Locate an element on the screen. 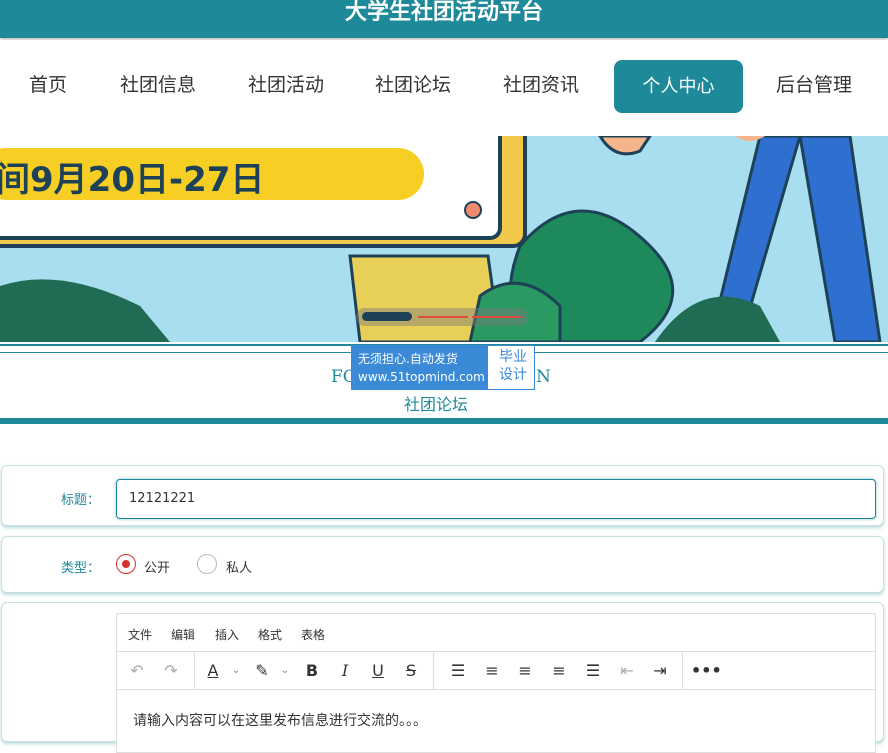 This screenshot has height=753, width=888. title-input: 12121221 is located at coordinates (496, 499).